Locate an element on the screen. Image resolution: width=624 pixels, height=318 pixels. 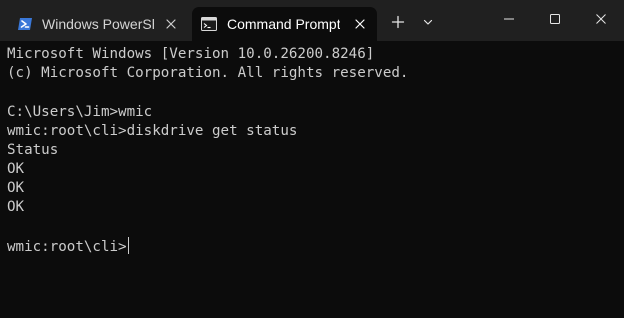
terminal-prompt-line: wmic:root\cli> is located at coordinates (68, 246).